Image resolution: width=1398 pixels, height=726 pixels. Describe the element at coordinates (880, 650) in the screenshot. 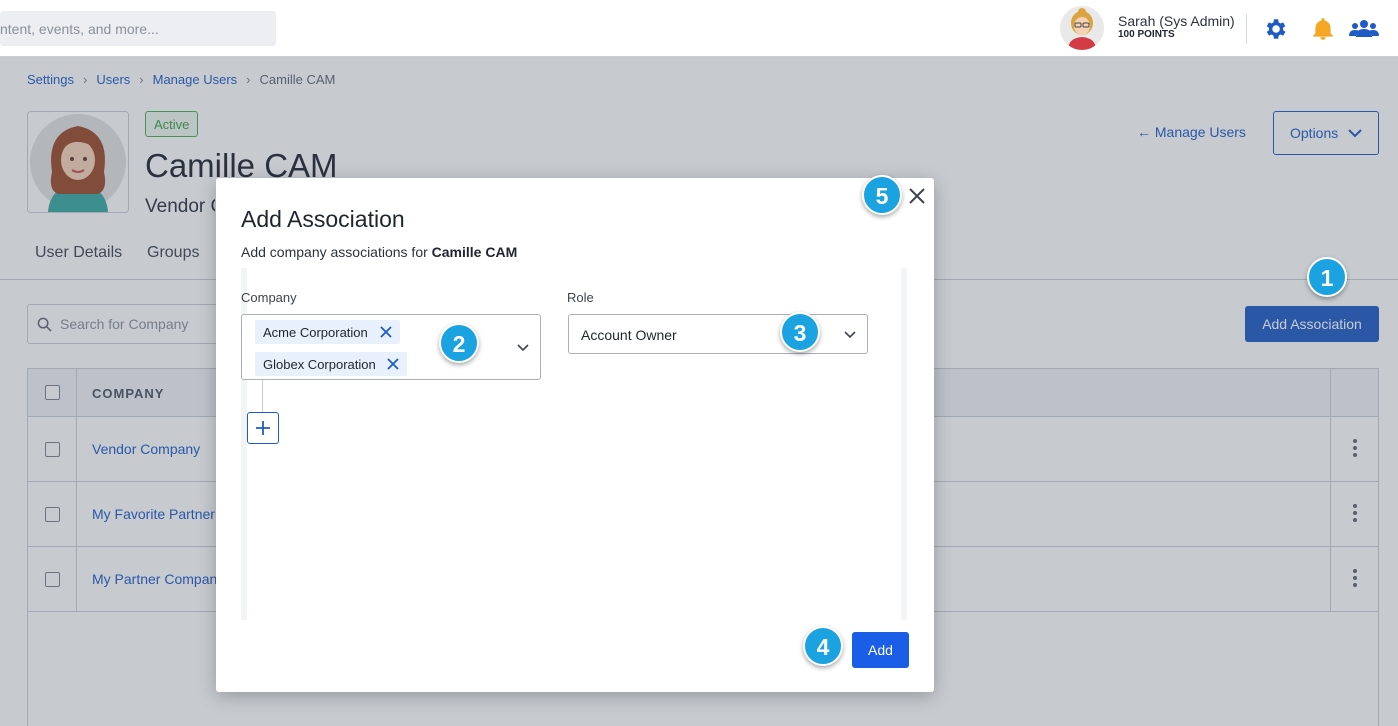

I see `add-button: Add` at that location.